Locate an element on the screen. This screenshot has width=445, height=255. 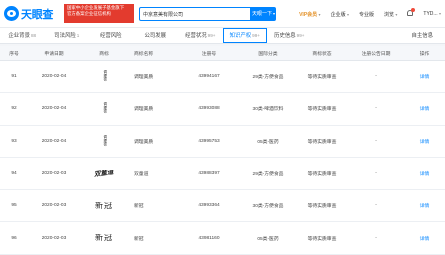
bell-icon is located at coordinates (410, 13).